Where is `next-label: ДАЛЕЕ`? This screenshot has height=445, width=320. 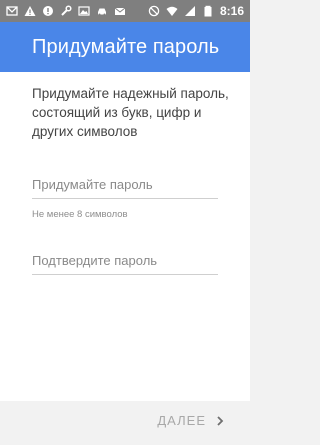 next-label: ДАЛЕЕ is located at coordinates (181, 420).